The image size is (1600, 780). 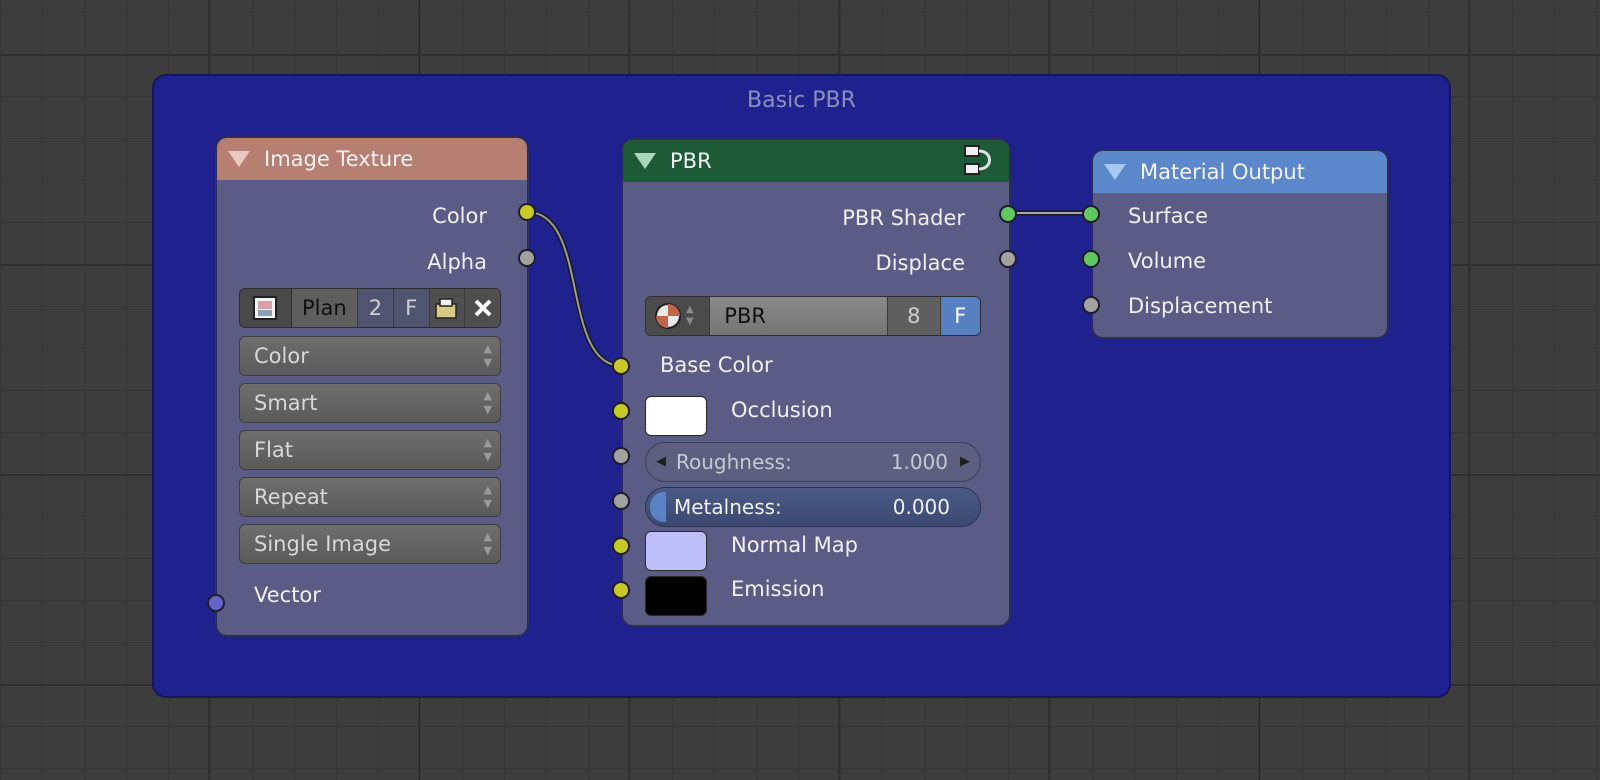 What do you see at coordinates (1091, 305) in the screenshot?
I see `output-displacement-input-socket` at bounding box center [1091, 305].